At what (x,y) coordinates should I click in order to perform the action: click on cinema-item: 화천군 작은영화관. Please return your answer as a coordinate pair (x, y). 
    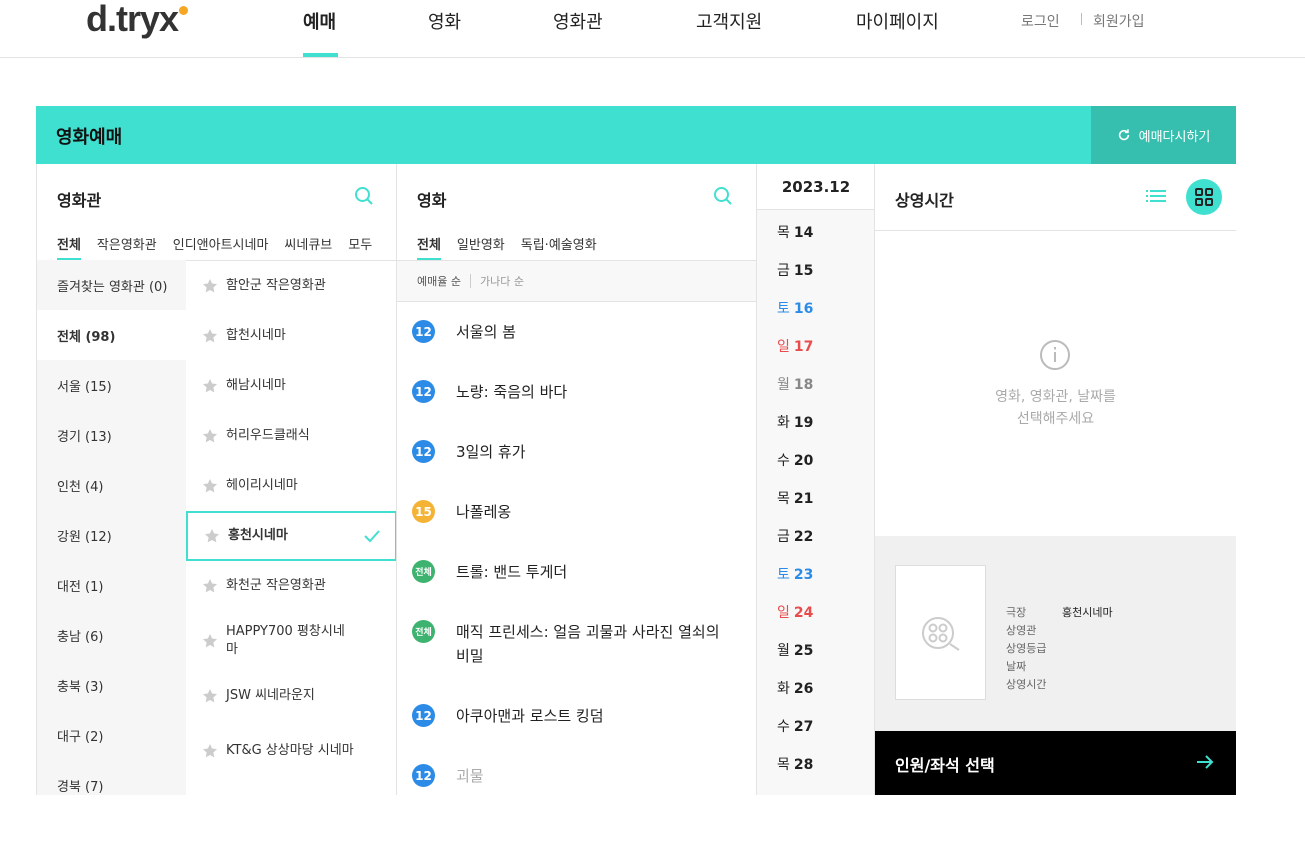
    Looking at the image, I should click on (291, 586).